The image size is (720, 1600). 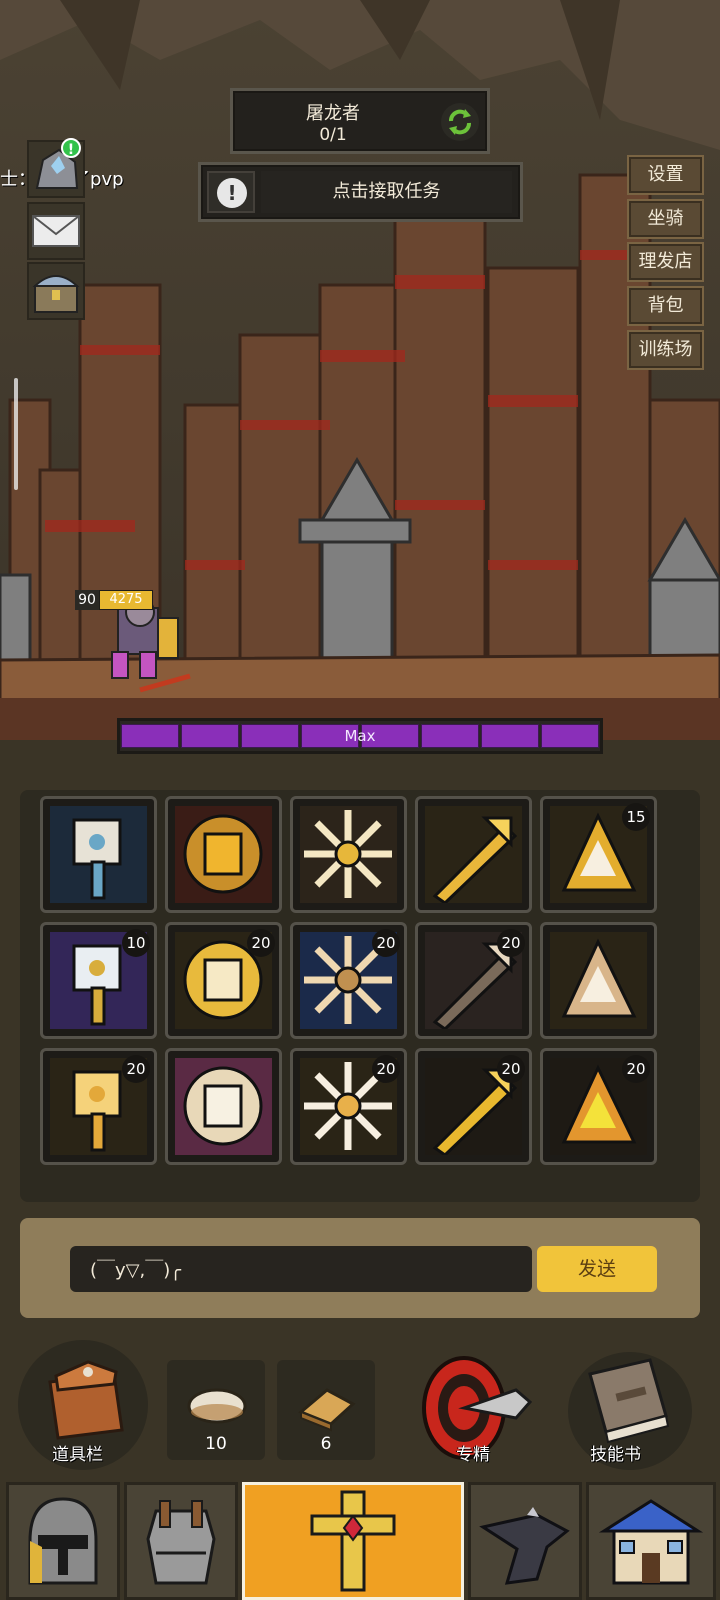 I want to click on skill-level-badge: 10, so click(x=136, y=943).